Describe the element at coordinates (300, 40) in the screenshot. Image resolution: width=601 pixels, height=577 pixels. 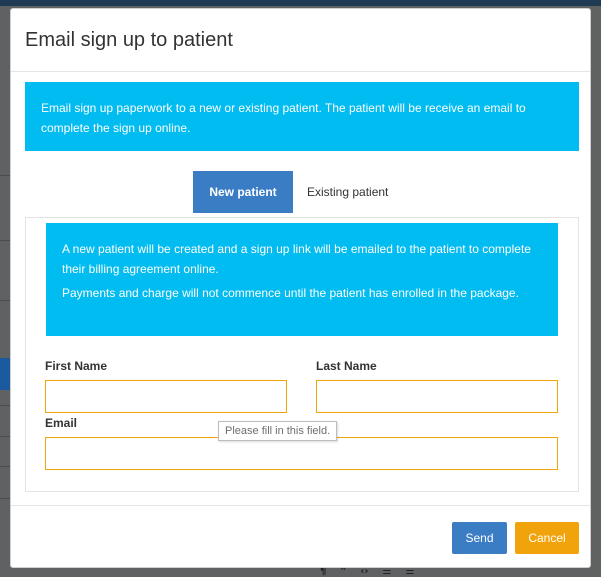
I see `modal-header: Email sign up to patient` at that location.